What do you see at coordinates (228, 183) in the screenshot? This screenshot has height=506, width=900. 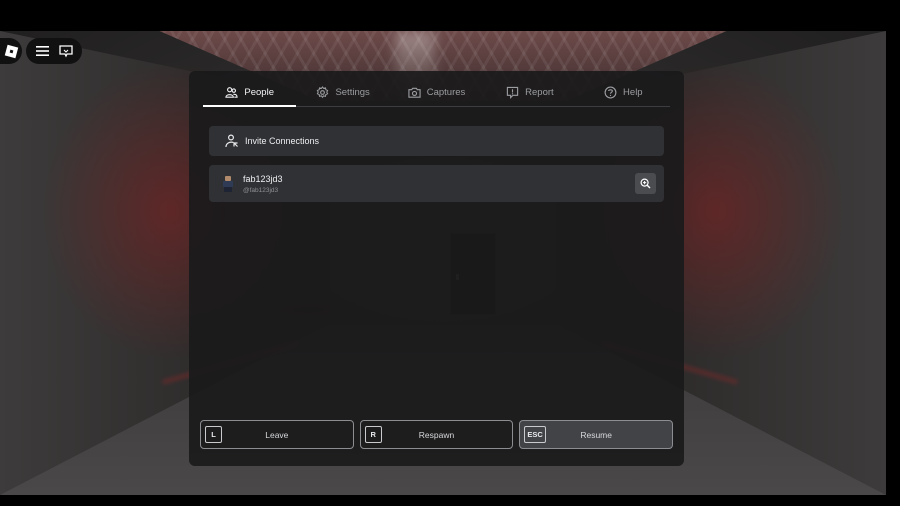 I see `avatar` at bounding box center [228, 183].